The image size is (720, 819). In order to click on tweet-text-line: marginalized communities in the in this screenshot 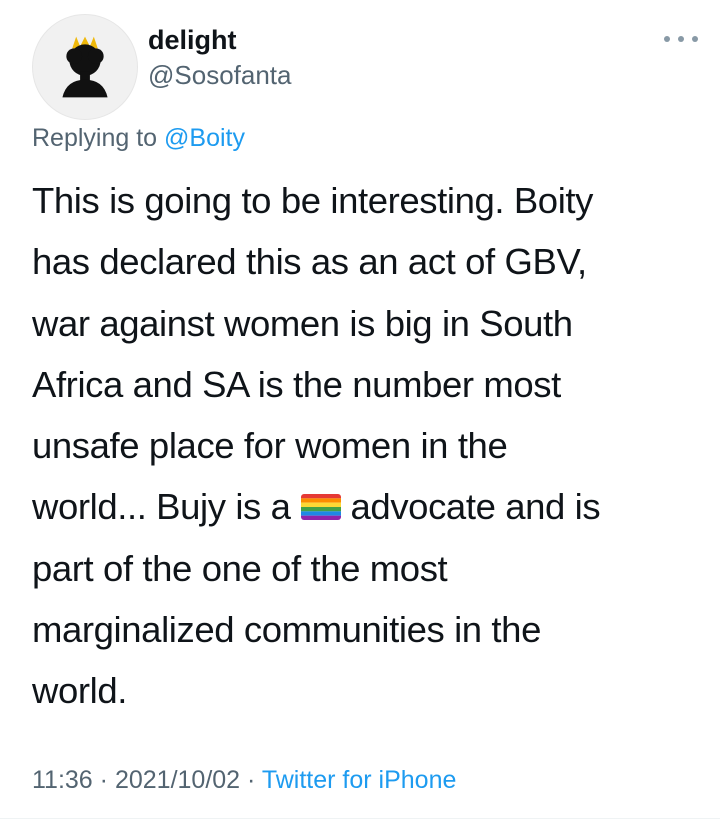, I will do `click(286, 630)`.